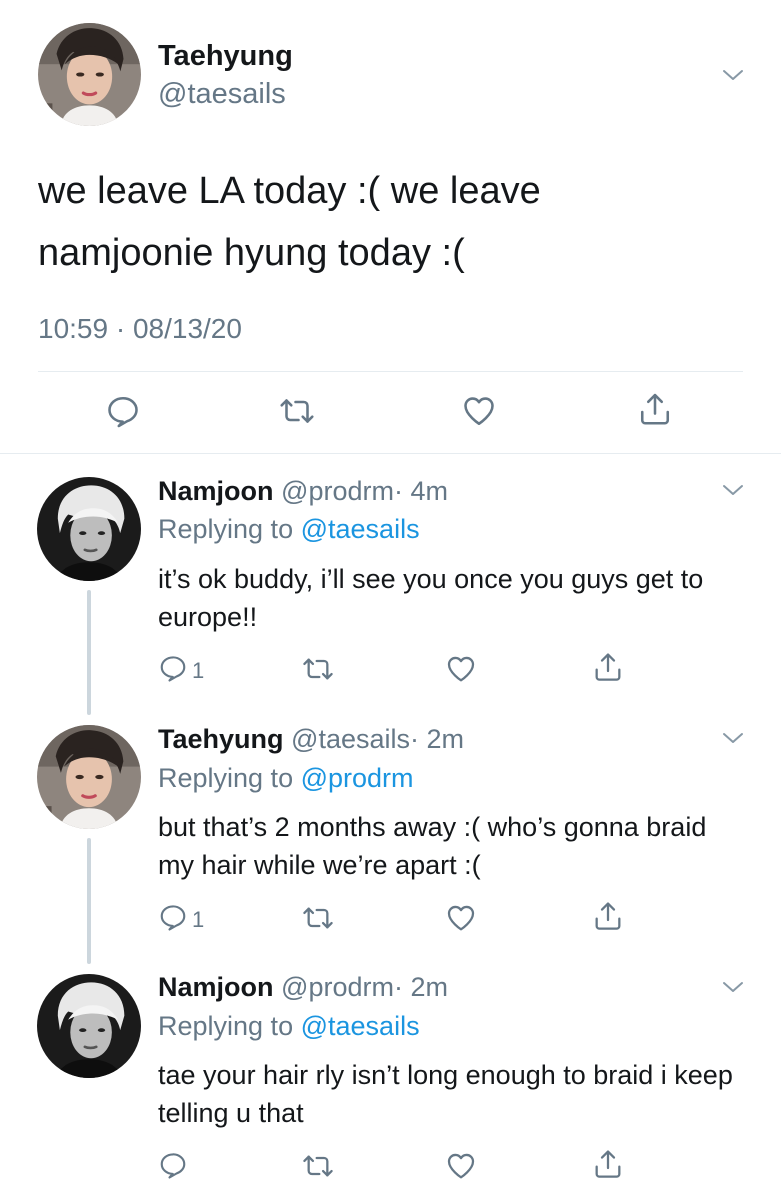  Describe the element at coordinates (357, 778) in the screenshot. I see `replying-to-link: @prodrm` at that location.